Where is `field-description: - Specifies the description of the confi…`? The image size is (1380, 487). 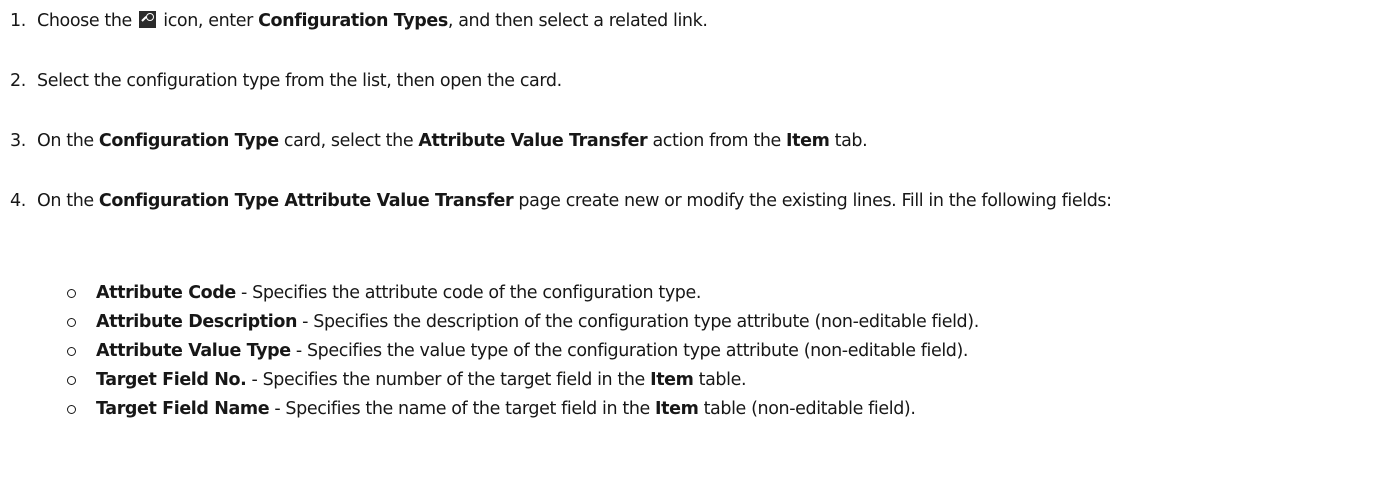
field-description: - Specifies the description of the confi… is located at coordinates (638, 322).